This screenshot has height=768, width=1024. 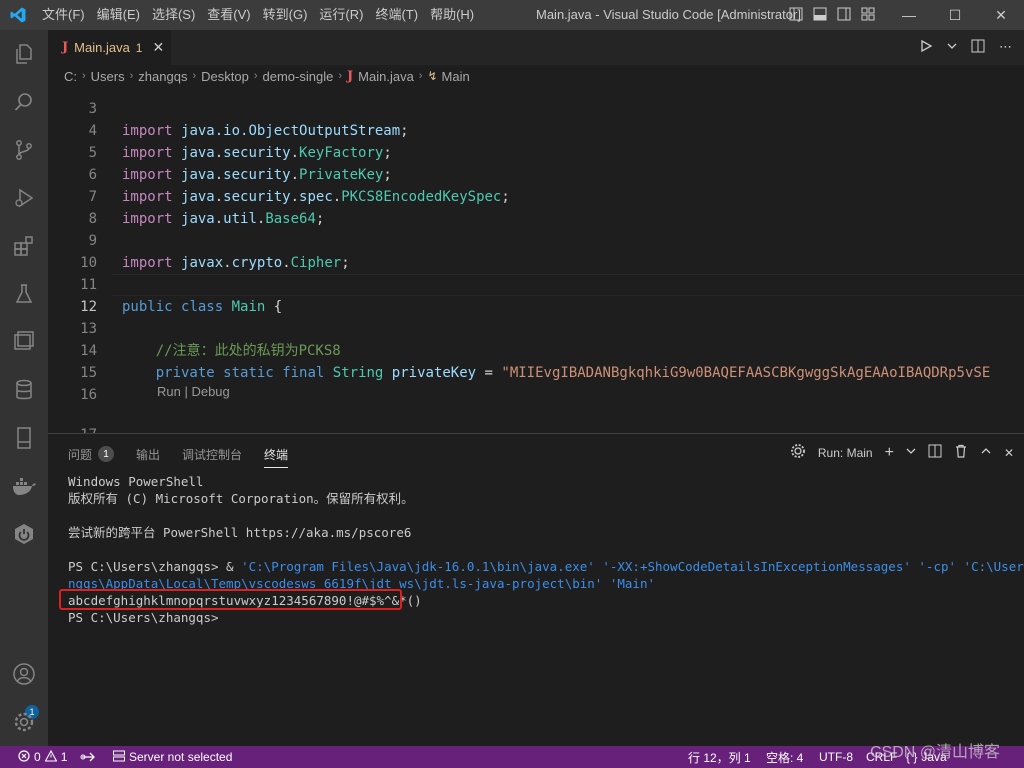 What do you see at coordinates (24, 102) in the screenshot?
I see `search-icon` at bounding box center [24, 102].